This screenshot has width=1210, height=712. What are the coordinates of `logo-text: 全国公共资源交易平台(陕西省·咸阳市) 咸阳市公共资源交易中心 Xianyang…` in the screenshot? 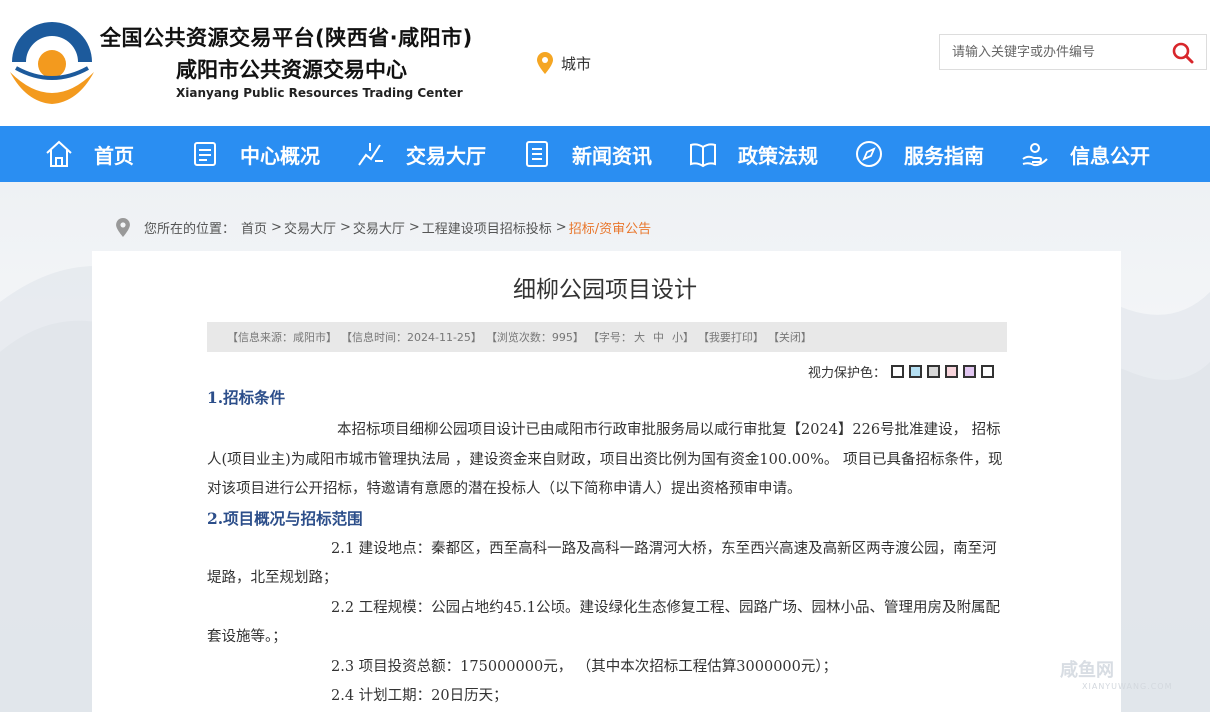 It's located at (286, 61).